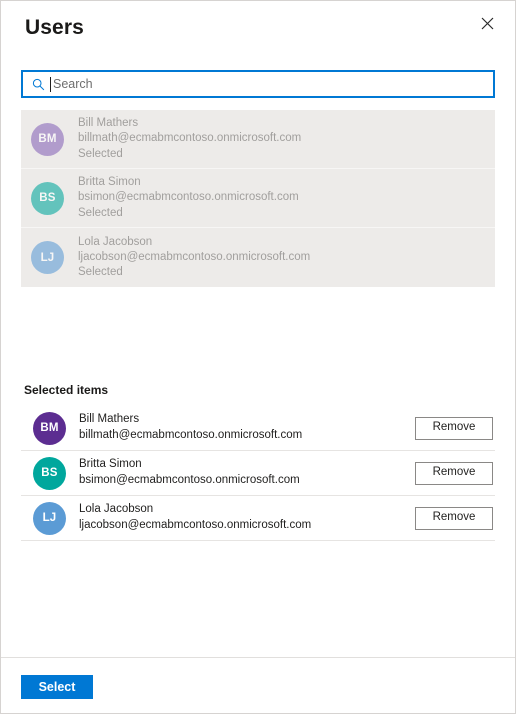 The height and width of the screenshot is (714, 516). What do you see at coordinates (269, 84) in the screenshot?
I see `search-input` at bounding box center [269, 84].